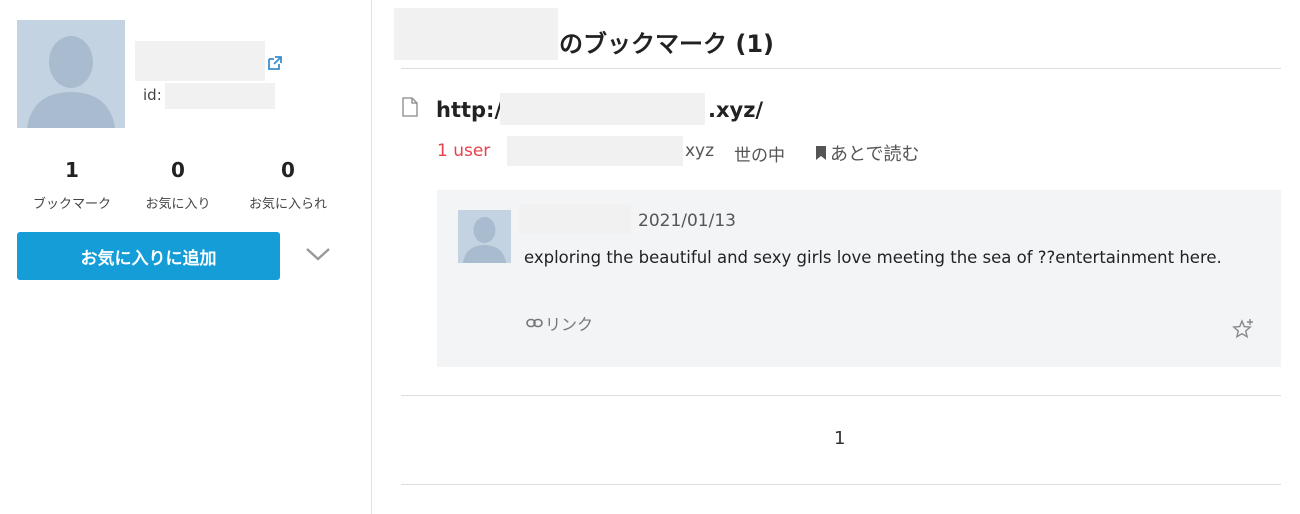 This screenshot has width=1300, height=514. I want to click on stat-bookmarks-label: ブックマーク, so click(71, 204).